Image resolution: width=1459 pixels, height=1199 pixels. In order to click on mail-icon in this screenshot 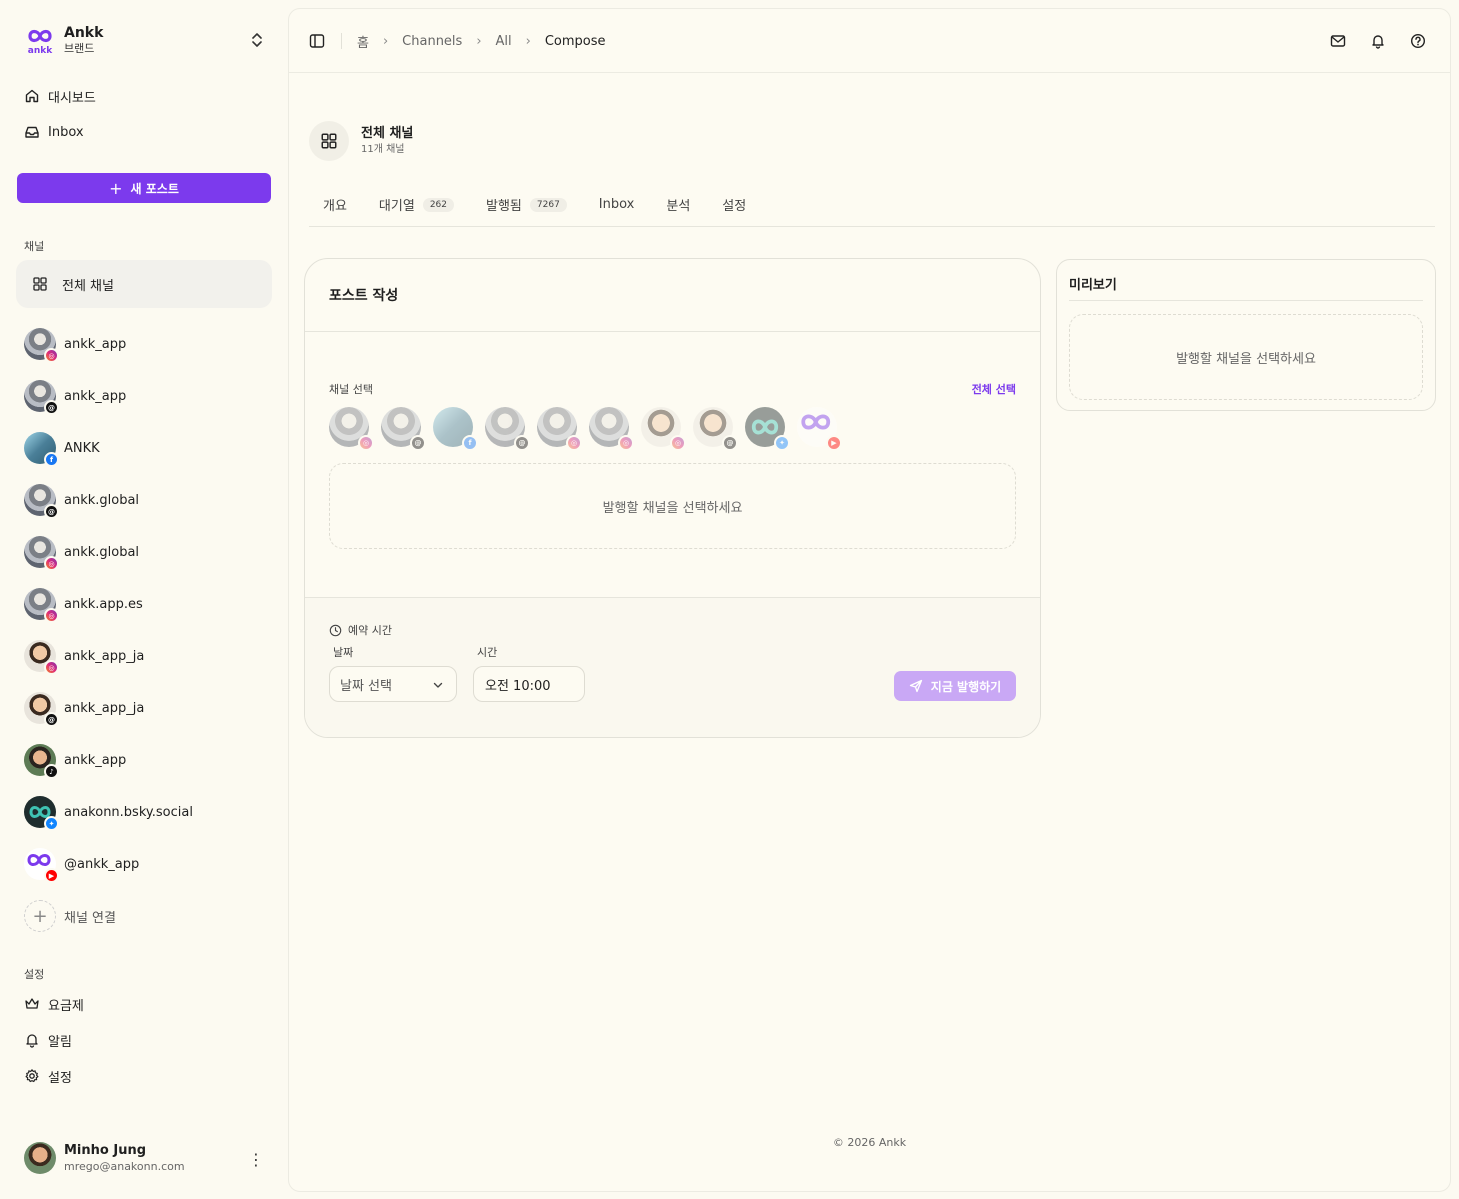, I will do `click(1338, 41)`.